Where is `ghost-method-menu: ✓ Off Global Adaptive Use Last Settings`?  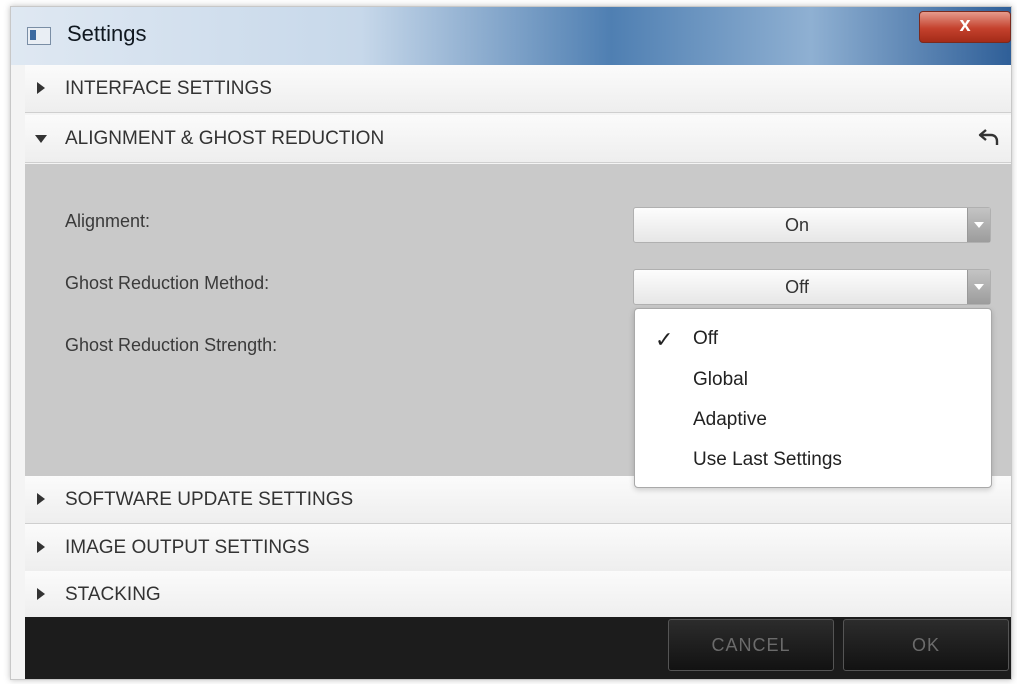 ghost-method-menu: ✓ Off Global Adaptive Use Last Settings is located at coordinates (813, 398).